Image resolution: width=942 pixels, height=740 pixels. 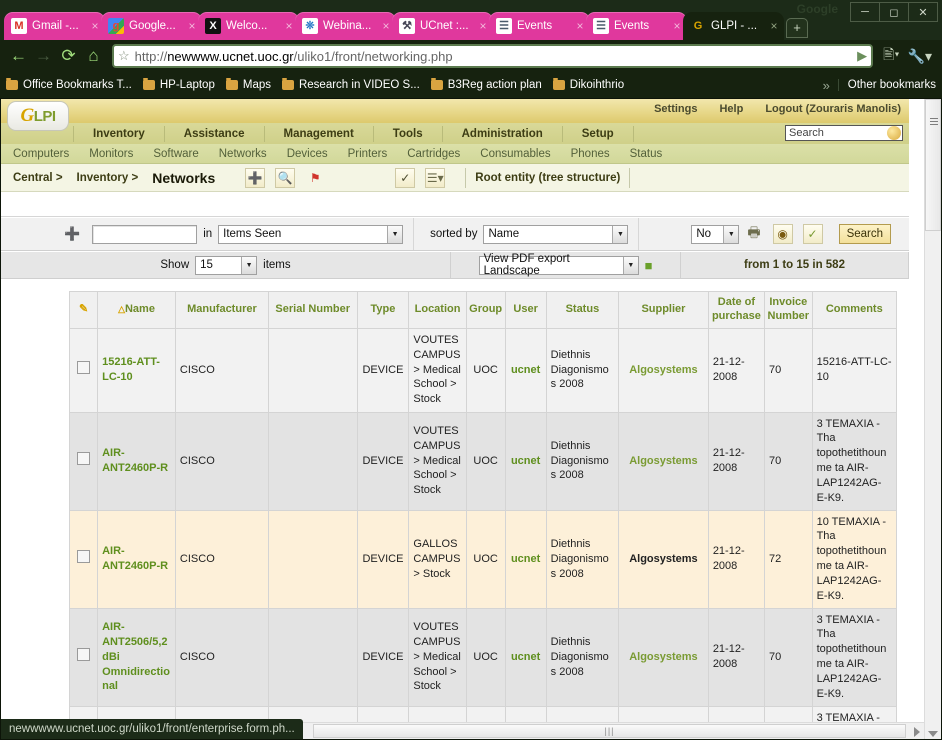 I want to click on breadcrumb-central: Central >, so click(x=38, y=178).